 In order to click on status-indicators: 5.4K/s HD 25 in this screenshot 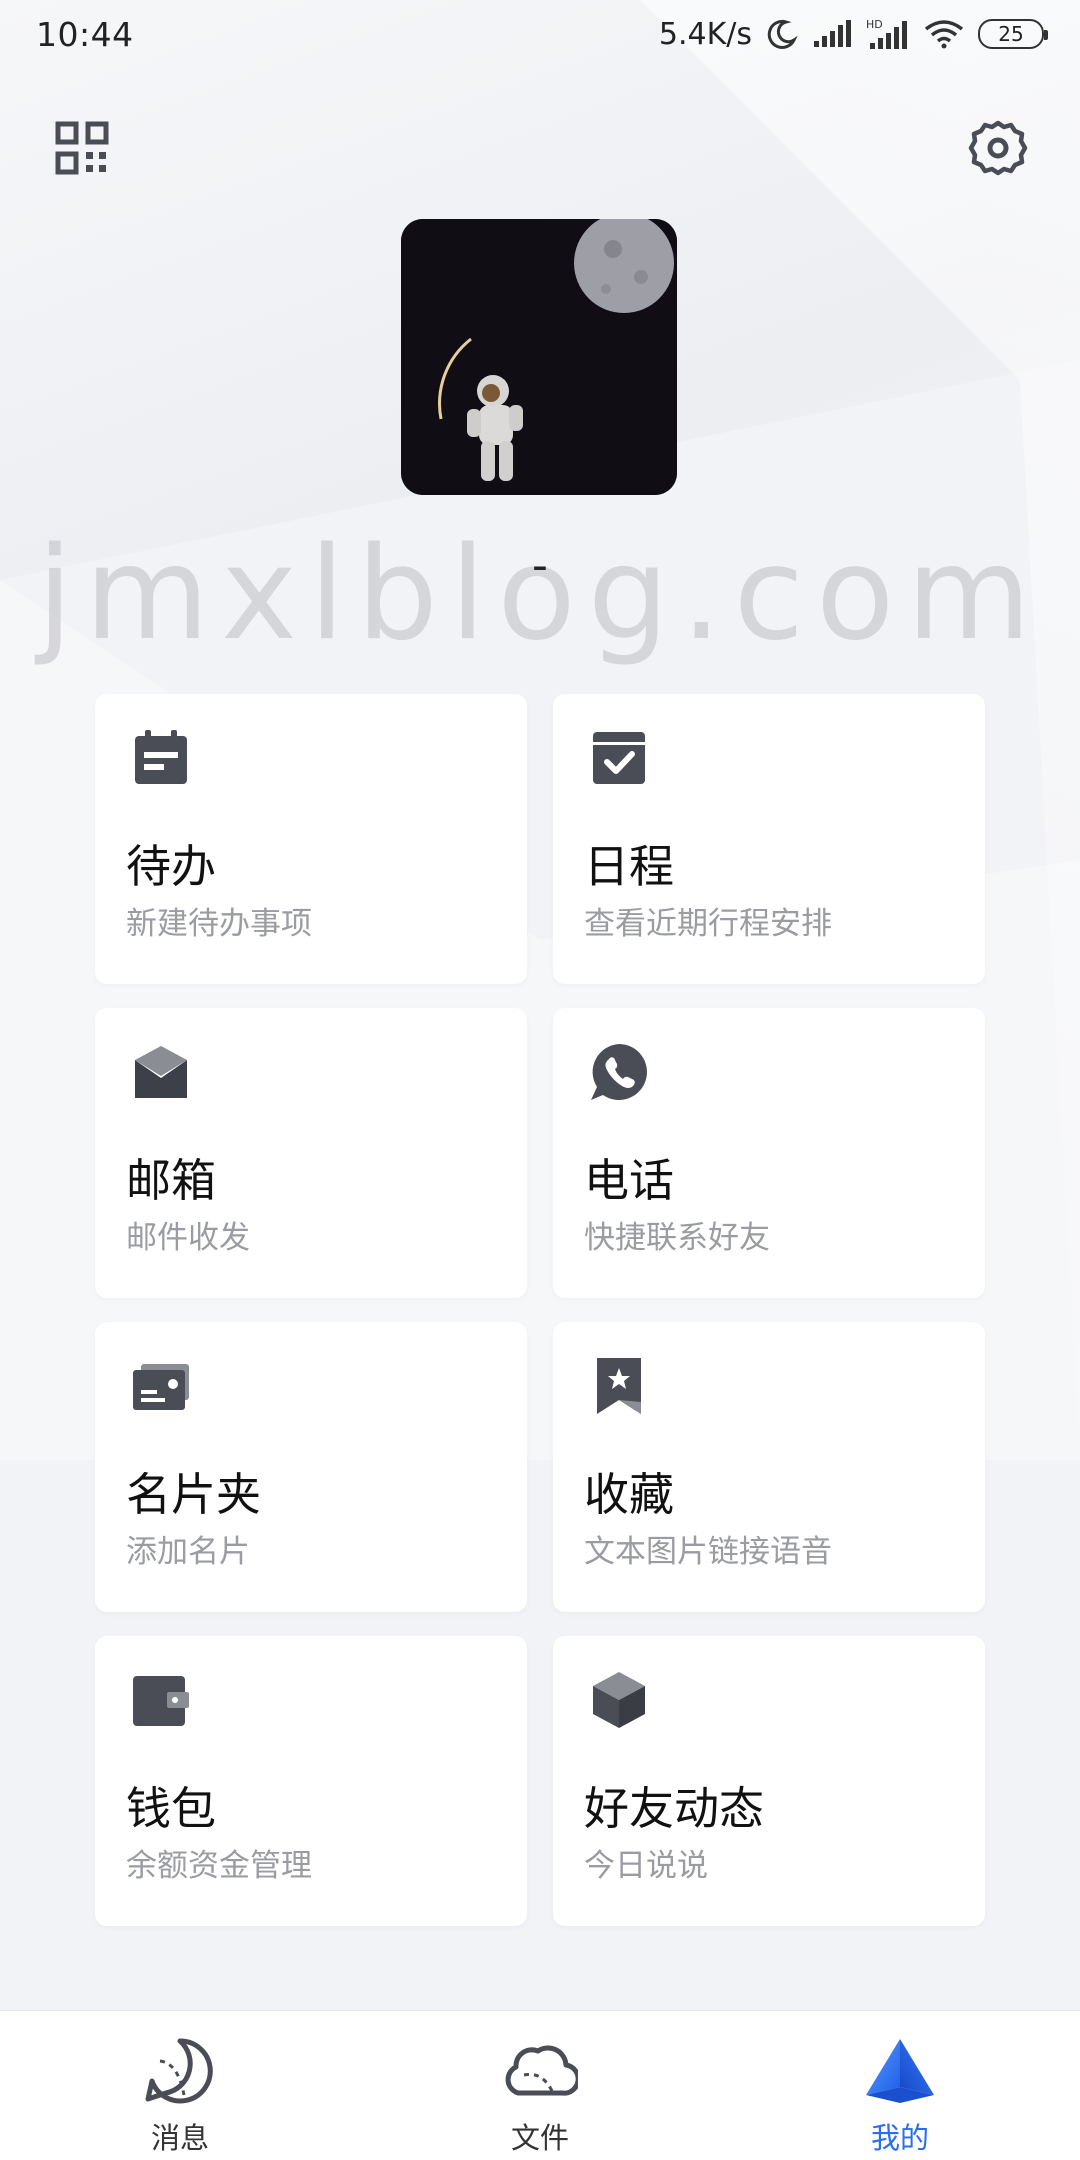, I will do `click(853, 34)`.